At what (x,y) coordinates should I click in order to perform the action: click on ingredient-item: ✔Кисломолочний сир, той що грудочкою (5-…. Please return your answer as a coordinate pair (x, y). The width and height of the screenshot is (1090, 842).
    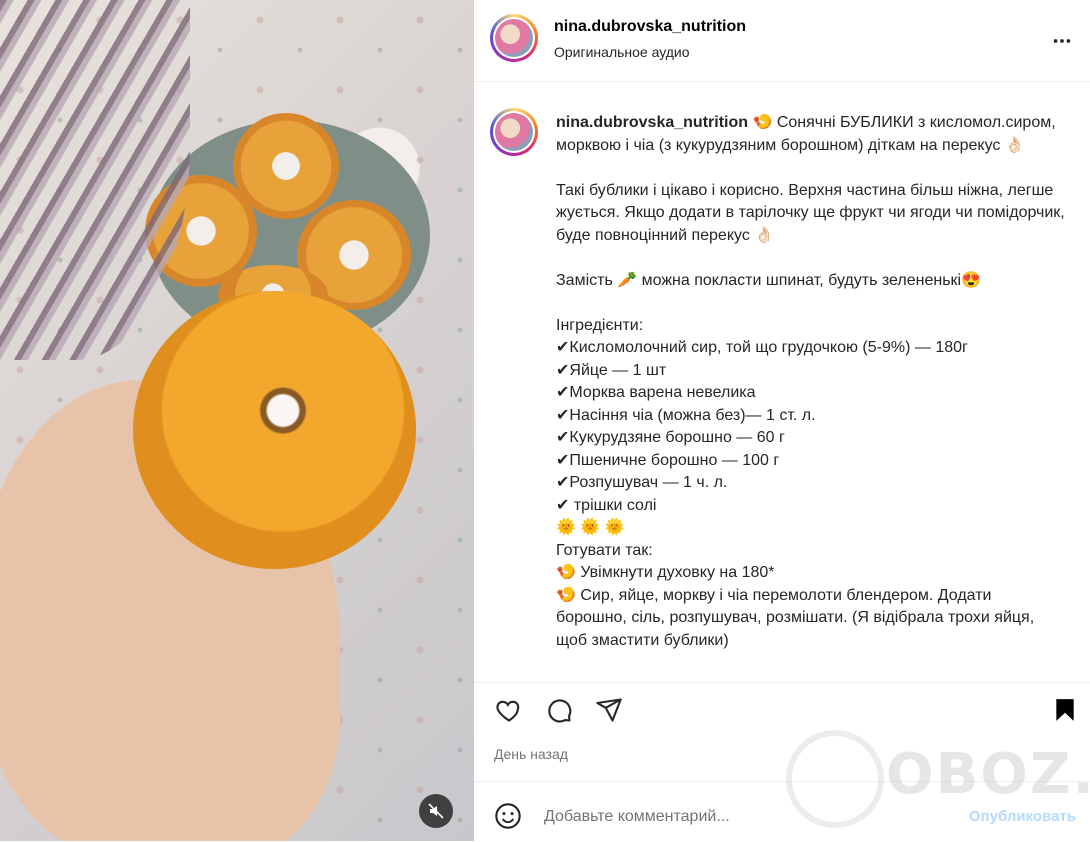
    Looking at the image, I should click on (762, 347).